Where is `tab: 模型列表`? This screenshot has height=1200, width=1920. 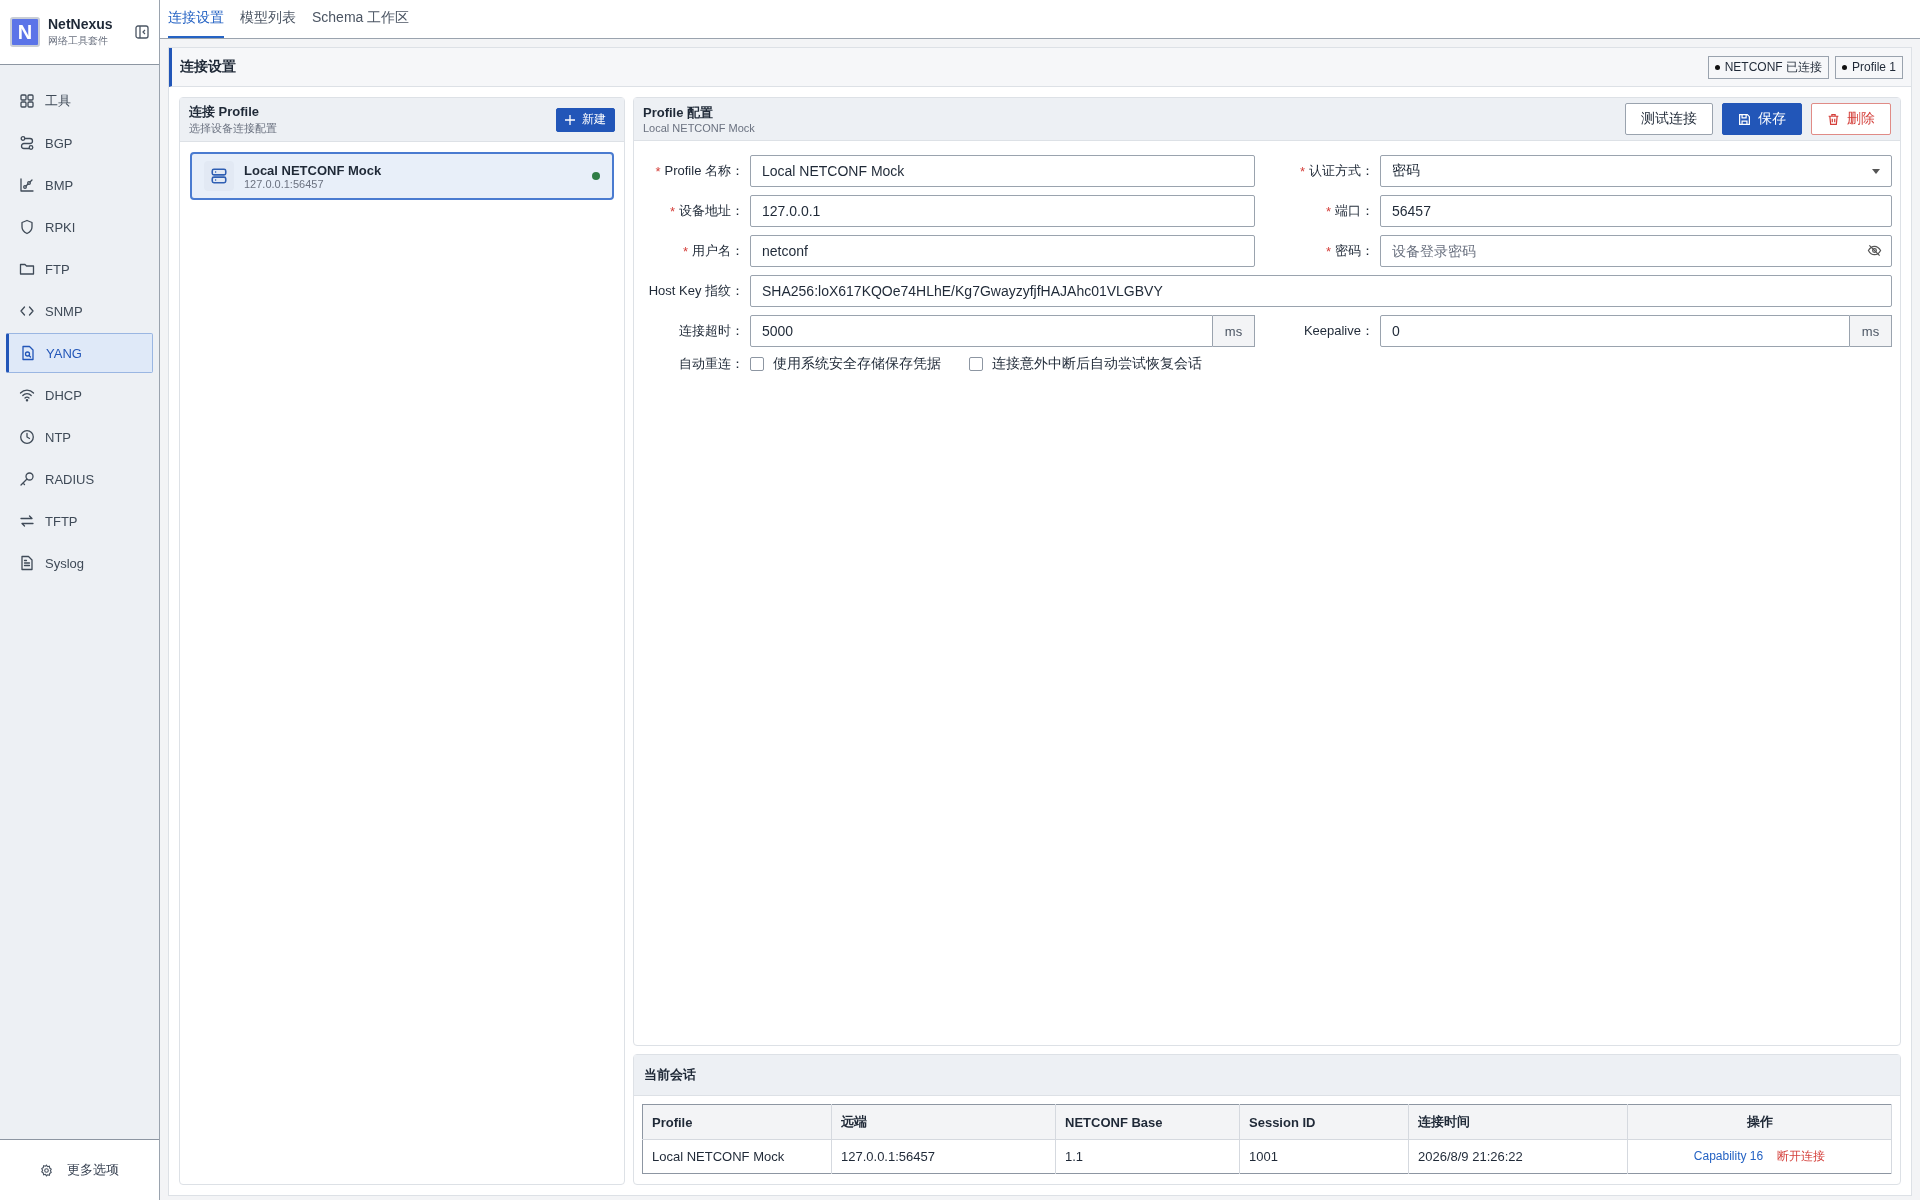 tab: 模型列表 is located at coordinates (268, 23).